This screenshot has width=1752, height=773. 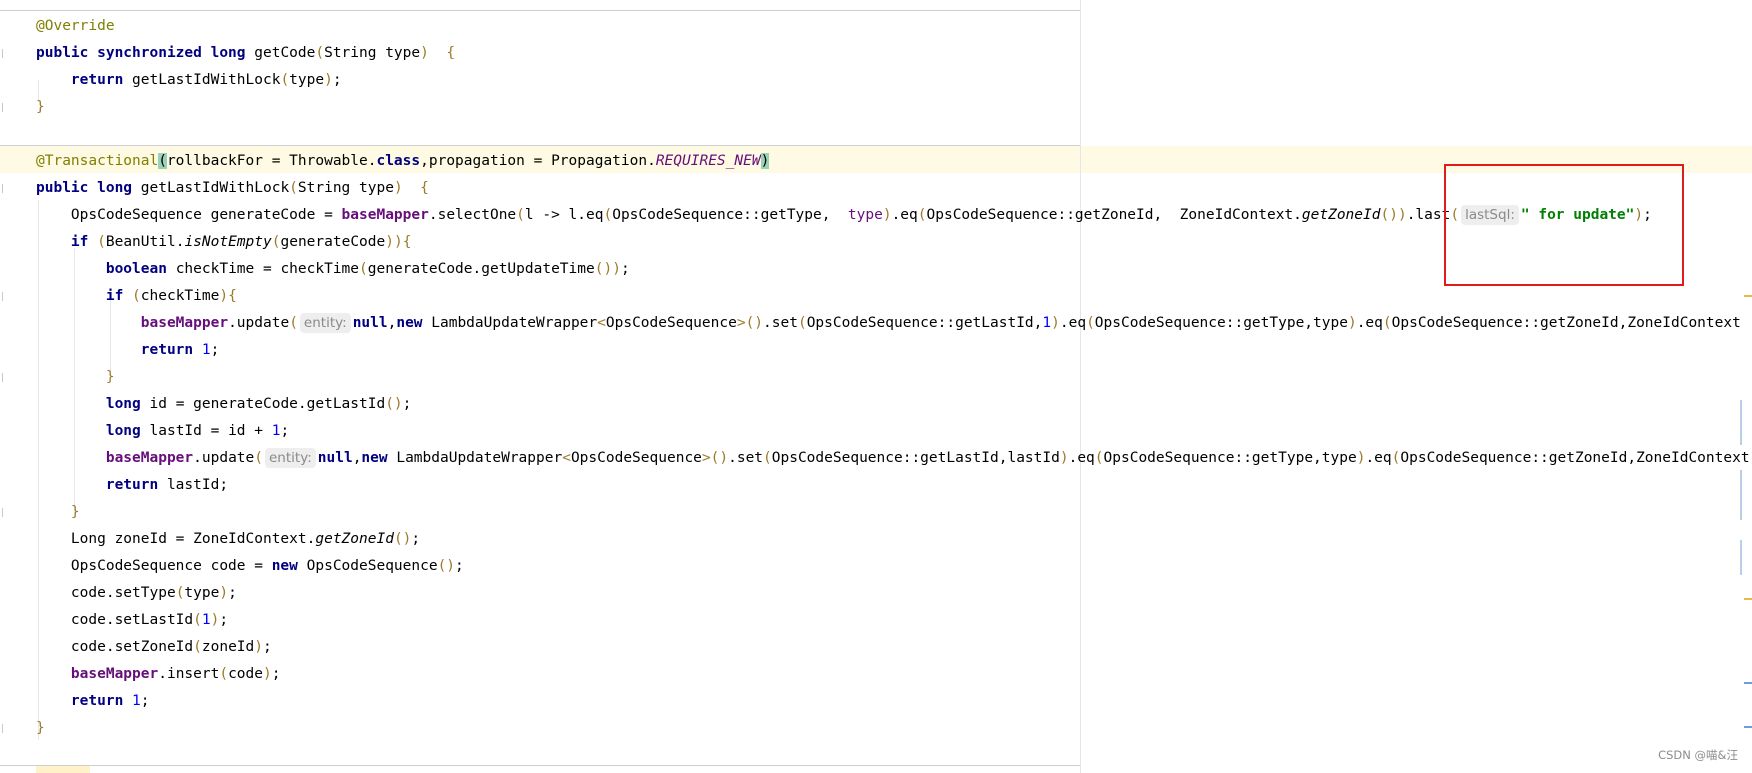 I want to click on code-token: l -> l.eq, so click(x=564, y=215).